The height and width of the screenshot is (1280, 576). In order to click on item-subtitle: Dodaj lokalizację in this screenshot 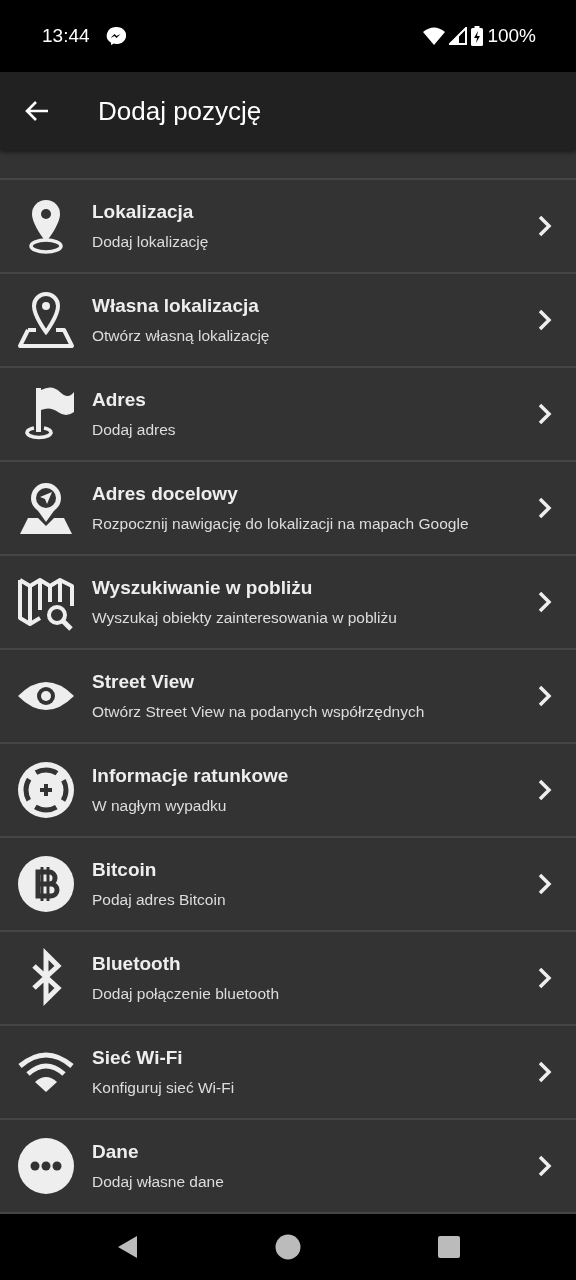, I will do `click(151, 242)`.